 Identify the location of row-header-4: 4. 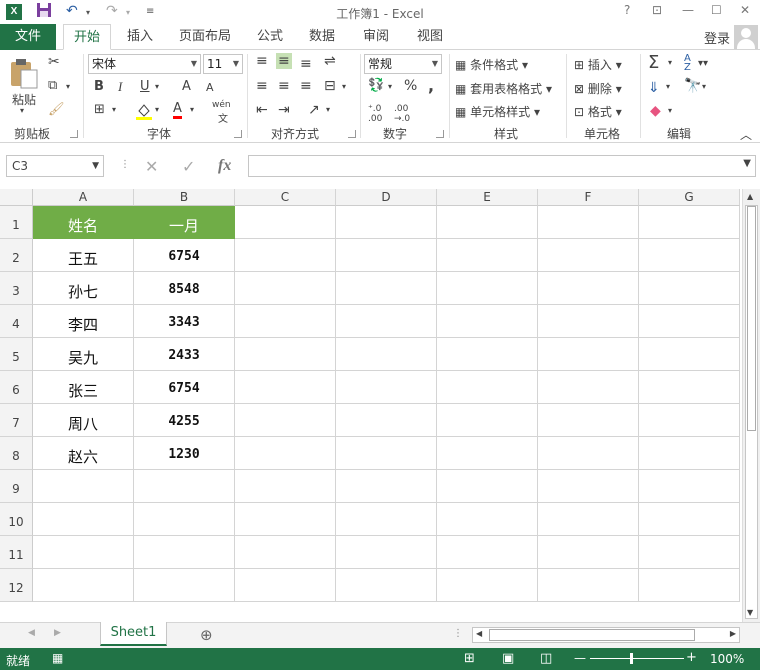
(16, 321).